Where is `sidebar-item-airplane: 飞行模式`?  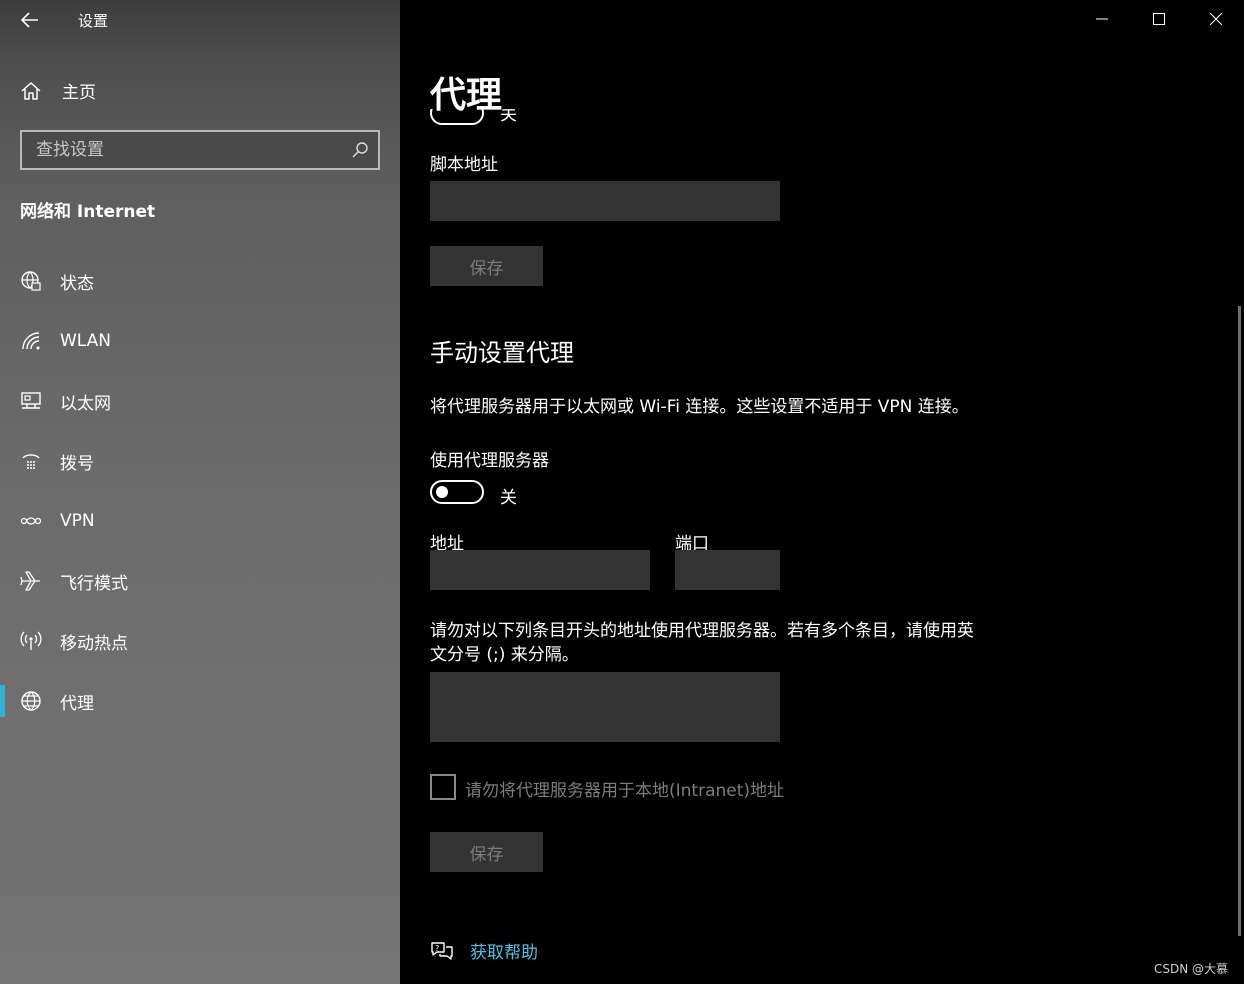 sidebar-item-airplane: 飞行模式 is located at coordinates (200, 581).